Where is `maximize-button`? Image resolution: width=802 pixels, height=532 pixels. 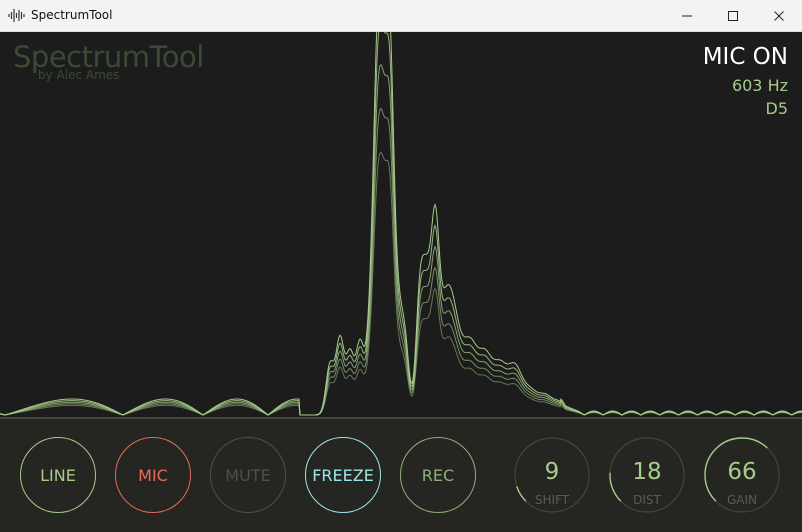 maximize-button is located at coordinates (733, 15).